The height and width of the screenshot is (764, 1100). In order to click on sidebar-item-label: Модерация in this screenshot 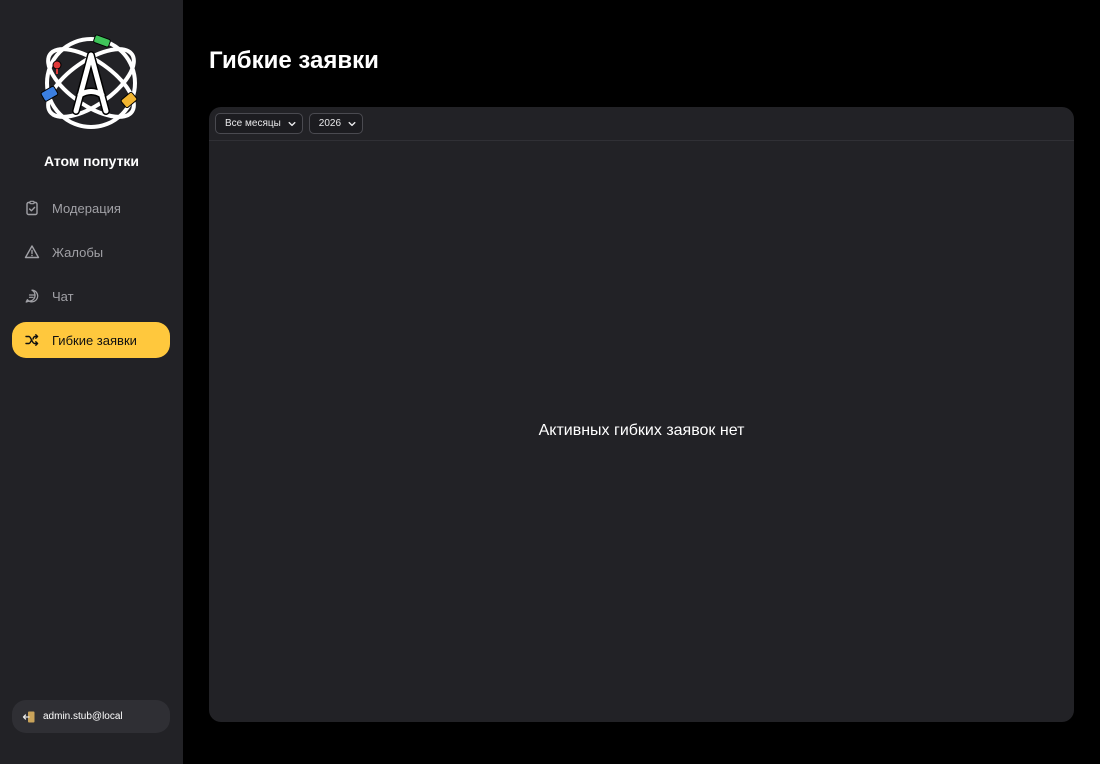, I will do `click(86, 208)`.